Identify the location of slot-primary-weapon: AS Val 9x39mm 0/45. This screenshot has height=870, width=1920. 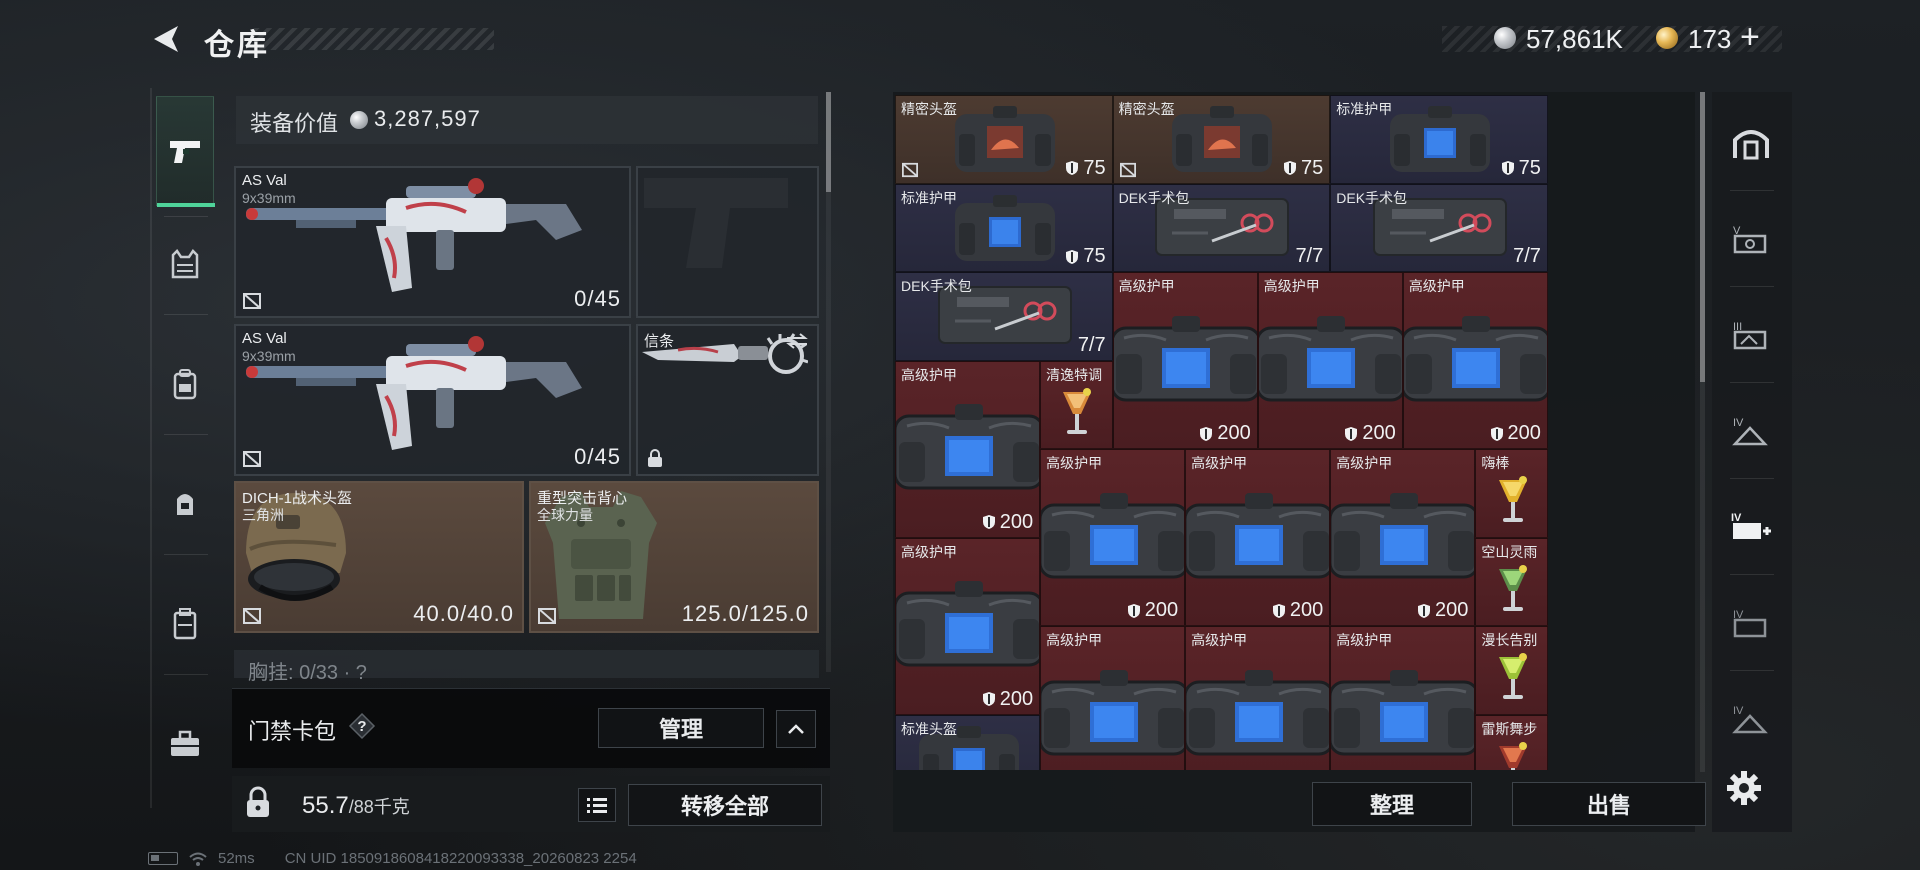
(432, 242).